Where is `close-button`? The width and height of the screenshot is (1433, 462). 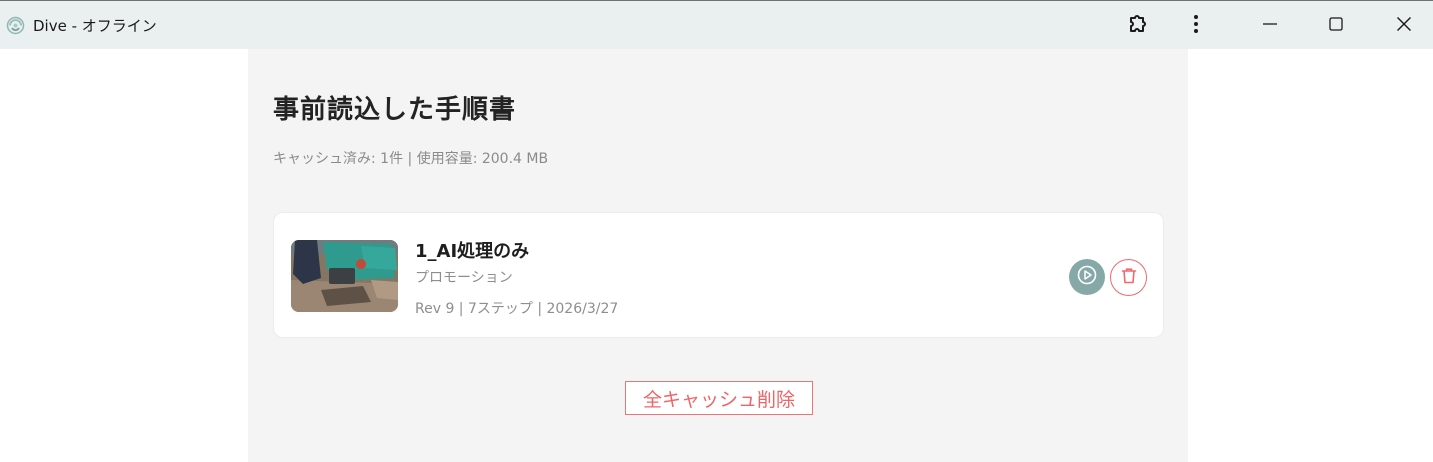
close-button is located at coordinates (1404, 25).